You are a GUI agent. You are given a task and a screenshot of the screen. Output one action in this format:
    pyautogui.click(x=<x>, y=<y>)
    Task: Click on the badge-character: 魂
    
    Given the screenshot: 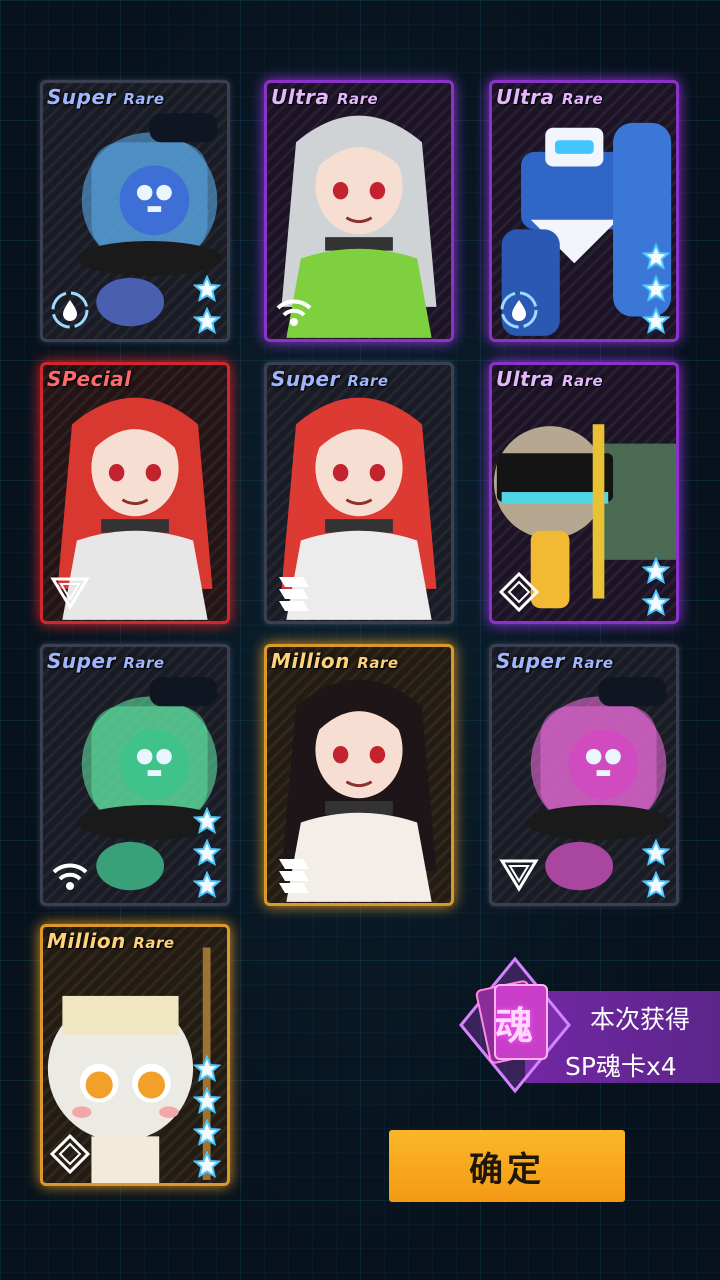 What is the action you would take?
    pyautogui.click(x=514, y=1026)
    